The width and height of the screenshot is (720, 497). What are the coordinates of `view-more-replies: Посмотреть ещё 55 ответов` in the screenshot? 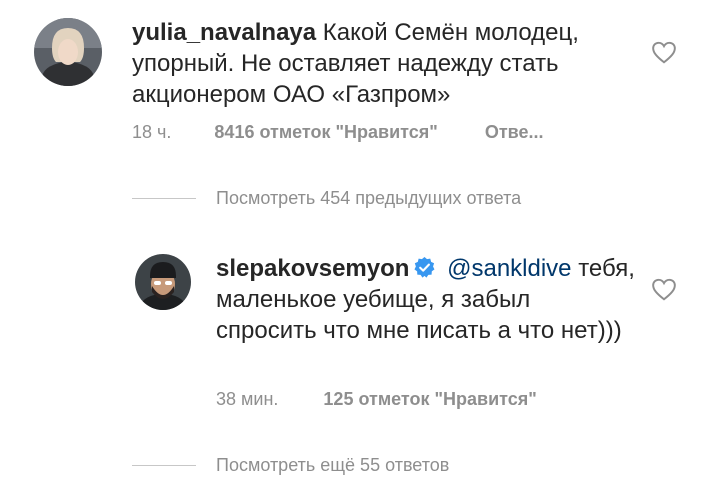 It's located at (290, 465).